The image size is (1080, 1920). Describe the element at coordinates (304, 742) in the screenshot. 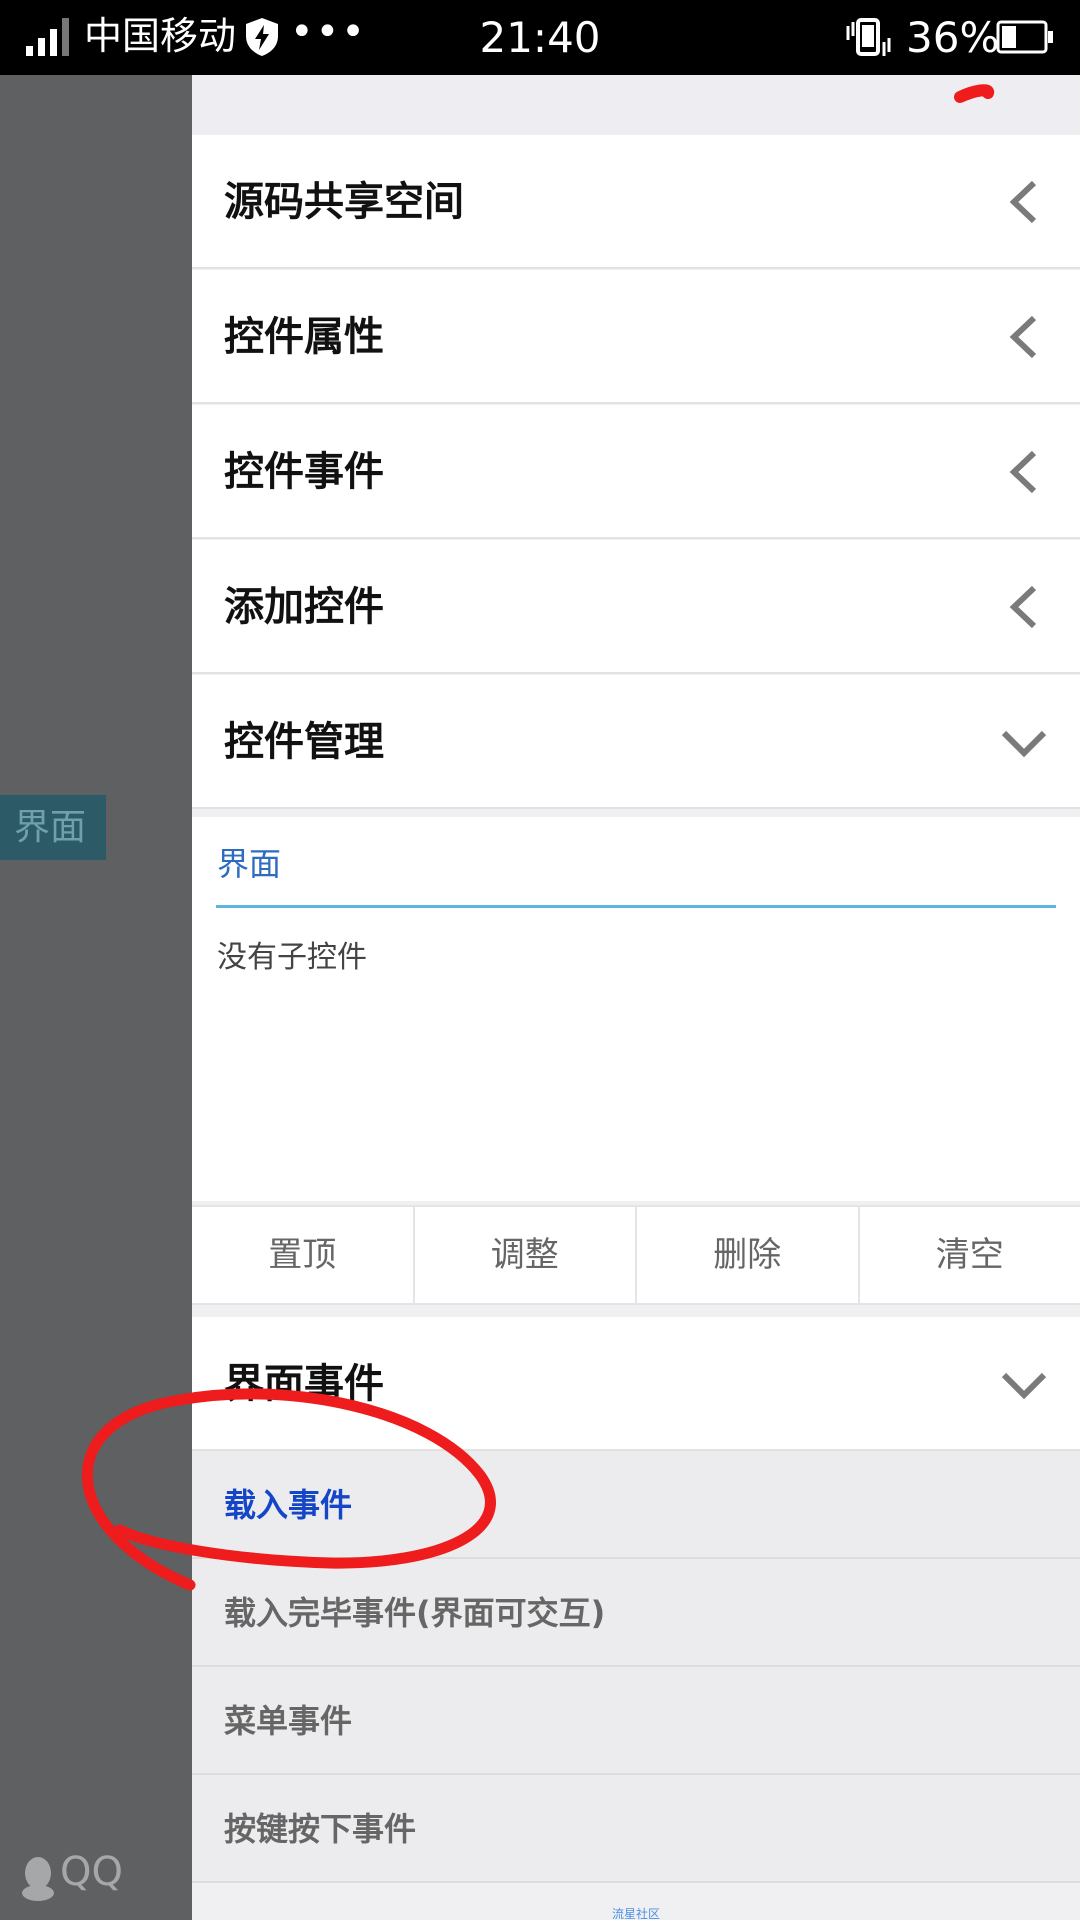

I see `section-label: 控件管理` at that location.